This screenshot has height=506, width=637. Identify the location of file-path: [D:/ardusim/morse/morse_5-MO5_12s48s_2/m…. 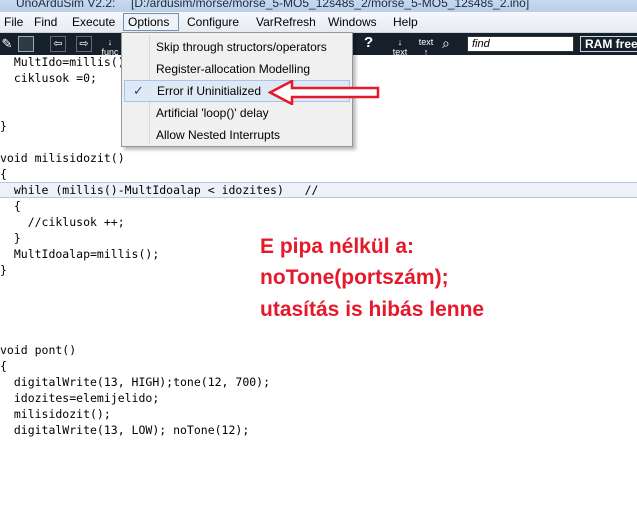
(330, 5).